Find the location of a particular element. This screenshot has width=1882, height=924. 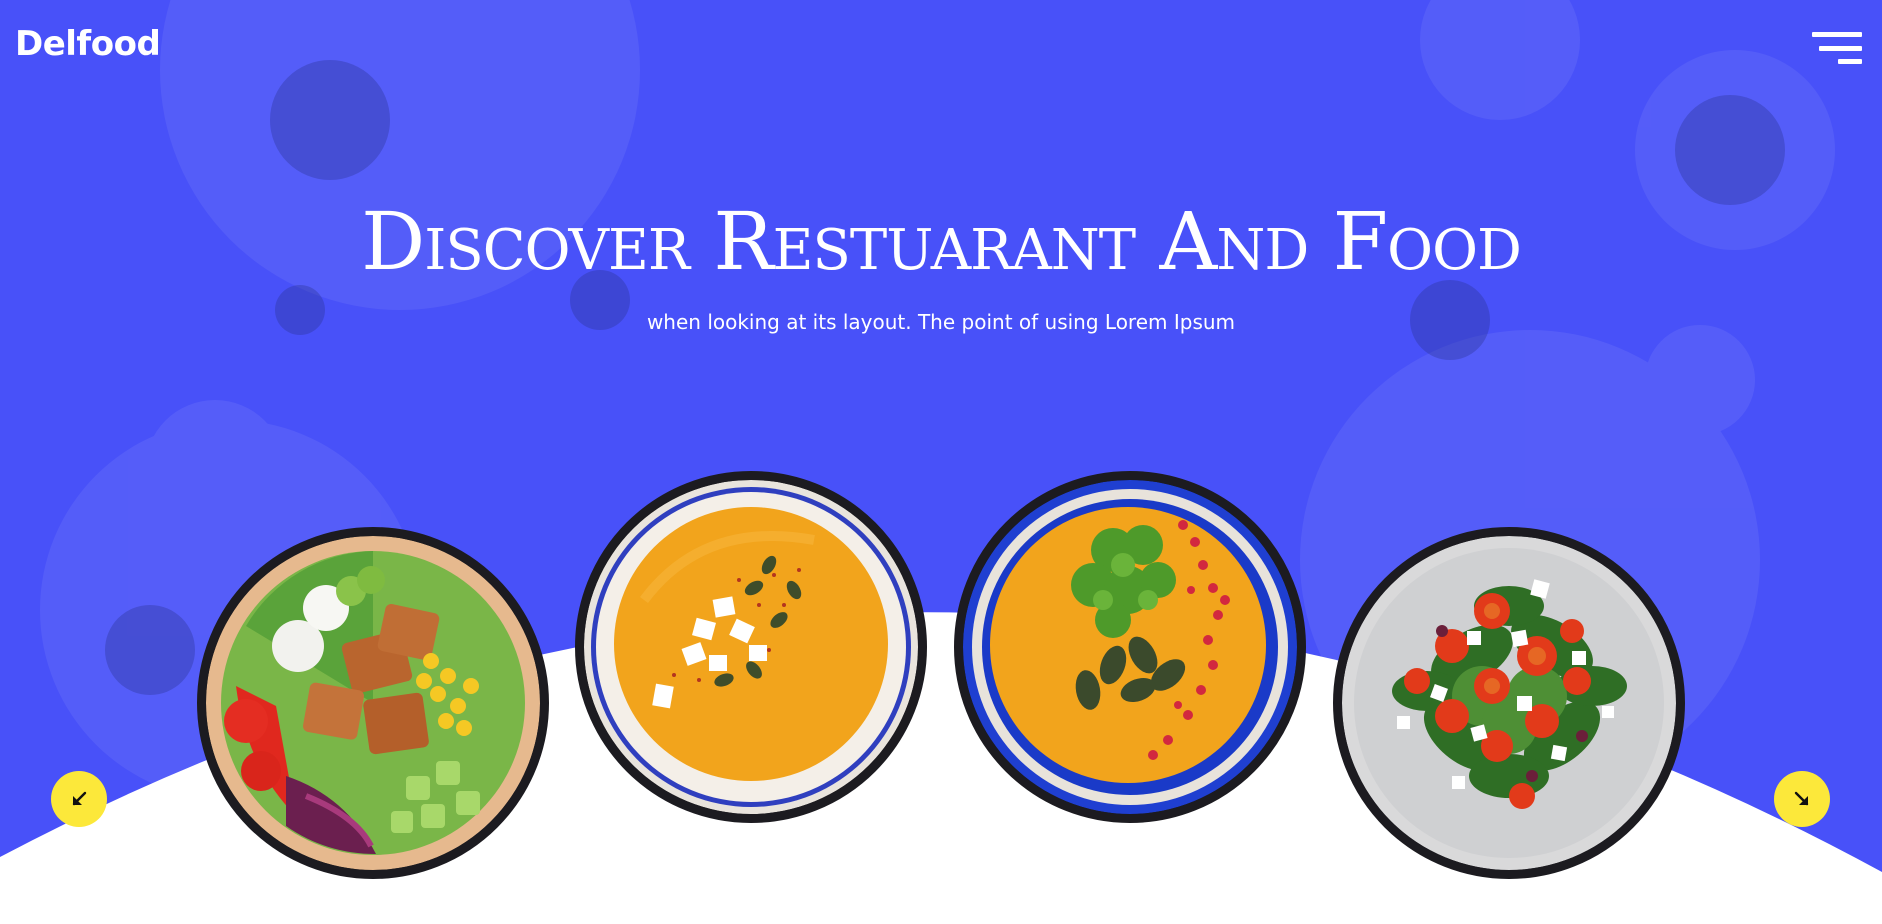

arrow-down-left-icon is located at coordinates (79, 798).